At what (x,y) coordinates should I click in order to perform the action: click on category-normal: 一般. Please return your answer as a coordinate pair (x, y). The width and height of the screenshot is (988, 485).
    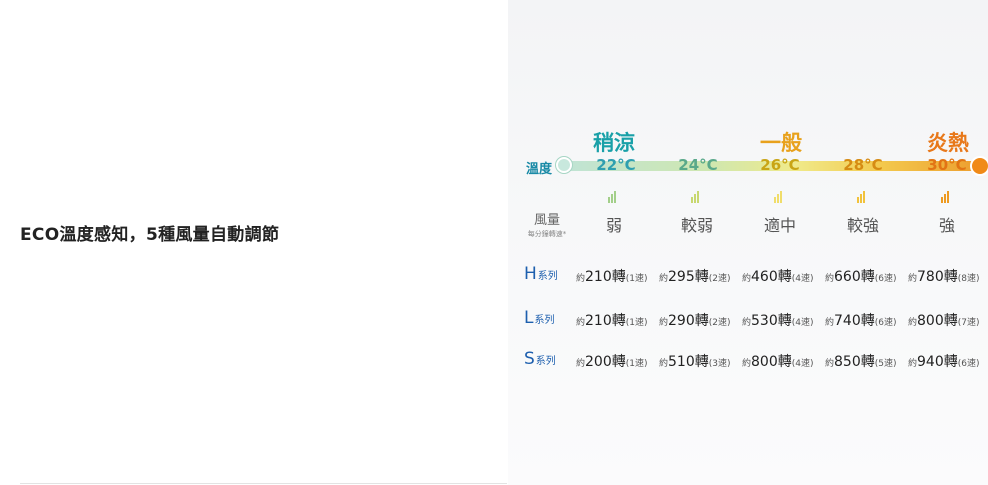
    Looking at the image, I should click on (781, 143).